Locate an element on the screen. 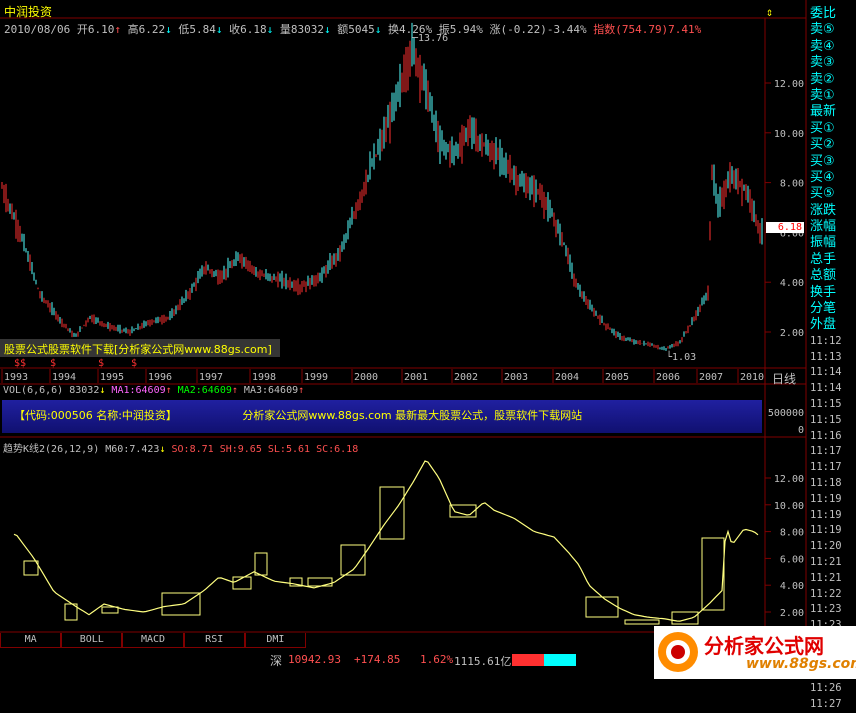 This screenshot has width=856, height=713. low-value: 5.84 is located at coordinates (202, 29).